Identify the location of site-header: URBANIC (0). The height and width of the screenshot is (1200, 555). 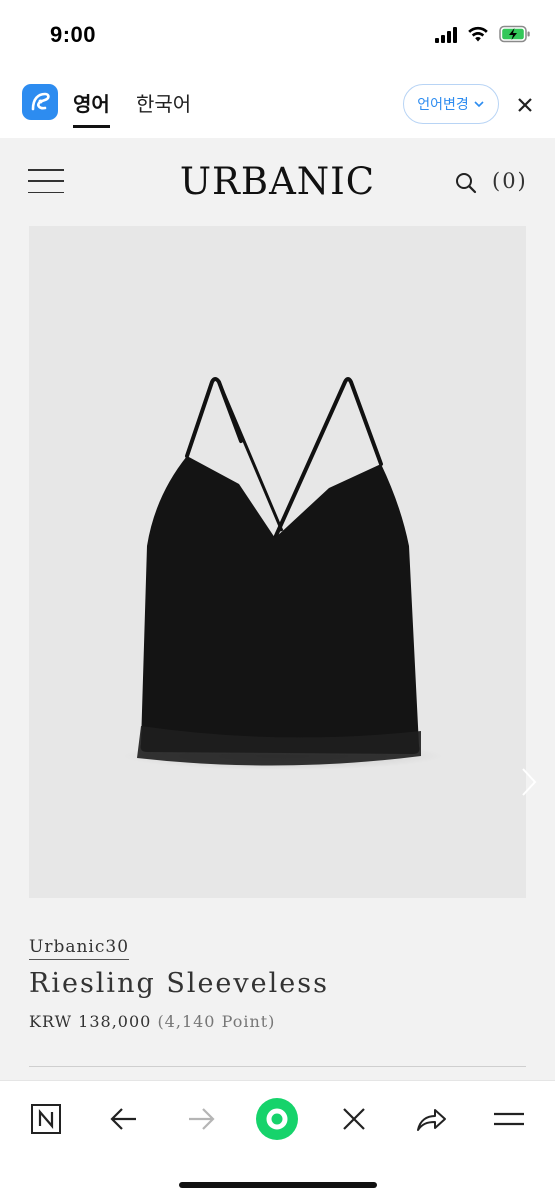
(277, 182).